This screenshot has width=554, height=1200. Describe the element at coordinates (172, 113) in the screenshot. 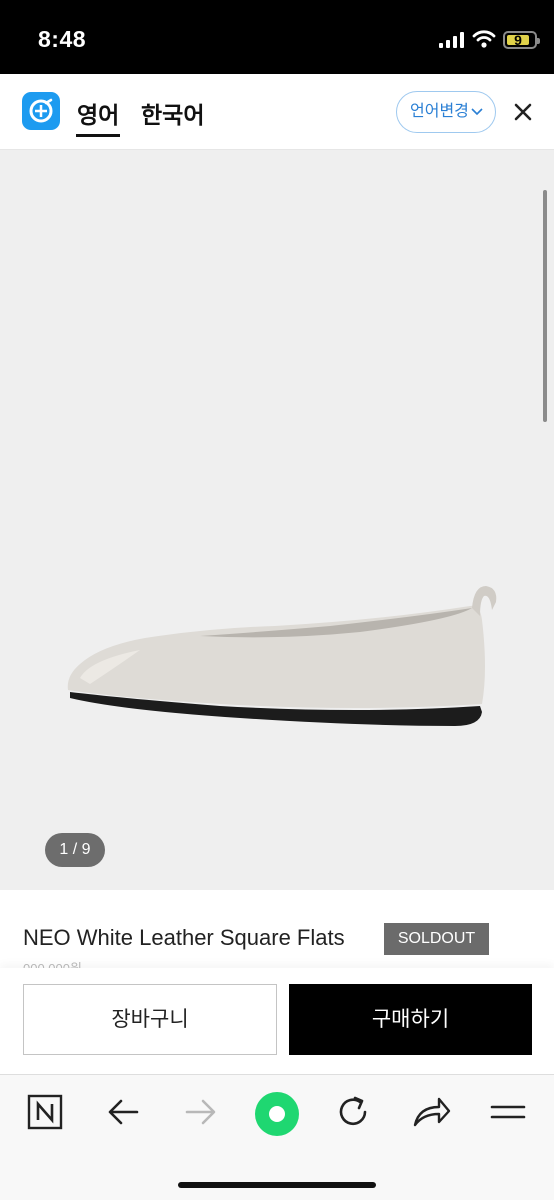

I see `tab-korean: 한국어` at that location.